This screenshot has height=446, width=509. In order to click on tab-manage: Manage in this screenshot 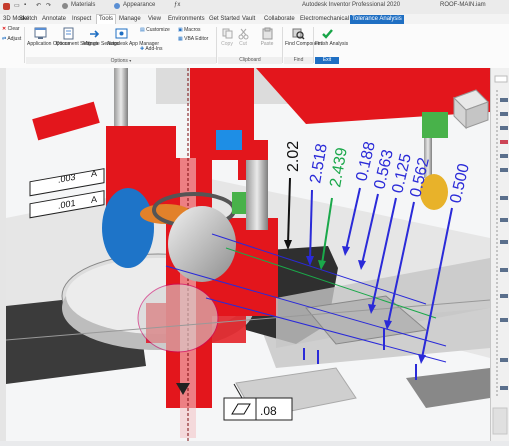, I will do `click(130, 19)`.